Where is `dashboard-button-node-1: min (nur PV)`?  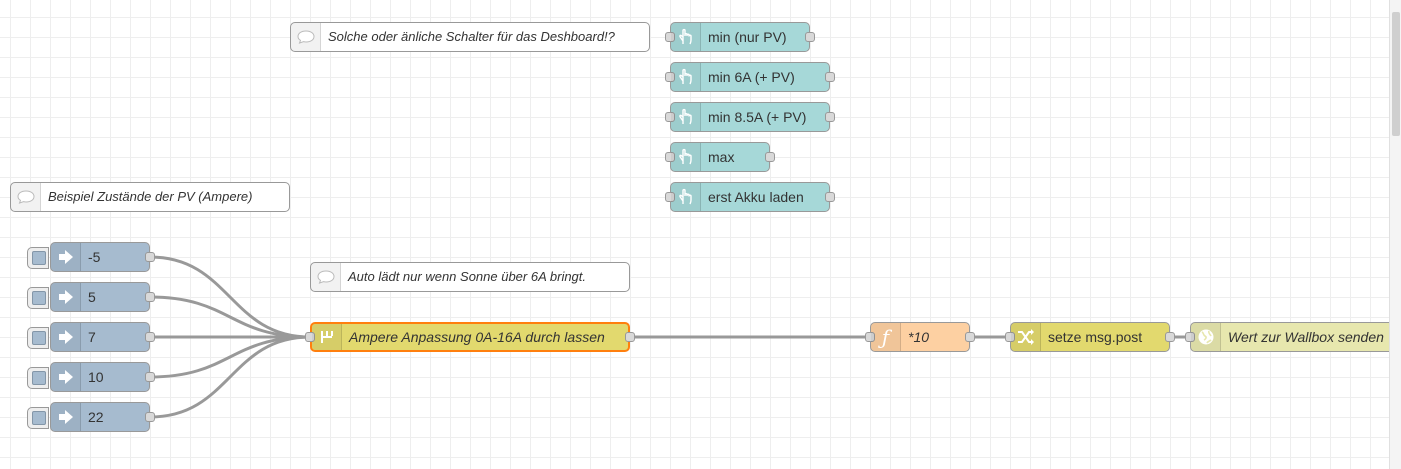
dashboard-button-node-1: min (nur PV) is located at coordinates (740, 37).